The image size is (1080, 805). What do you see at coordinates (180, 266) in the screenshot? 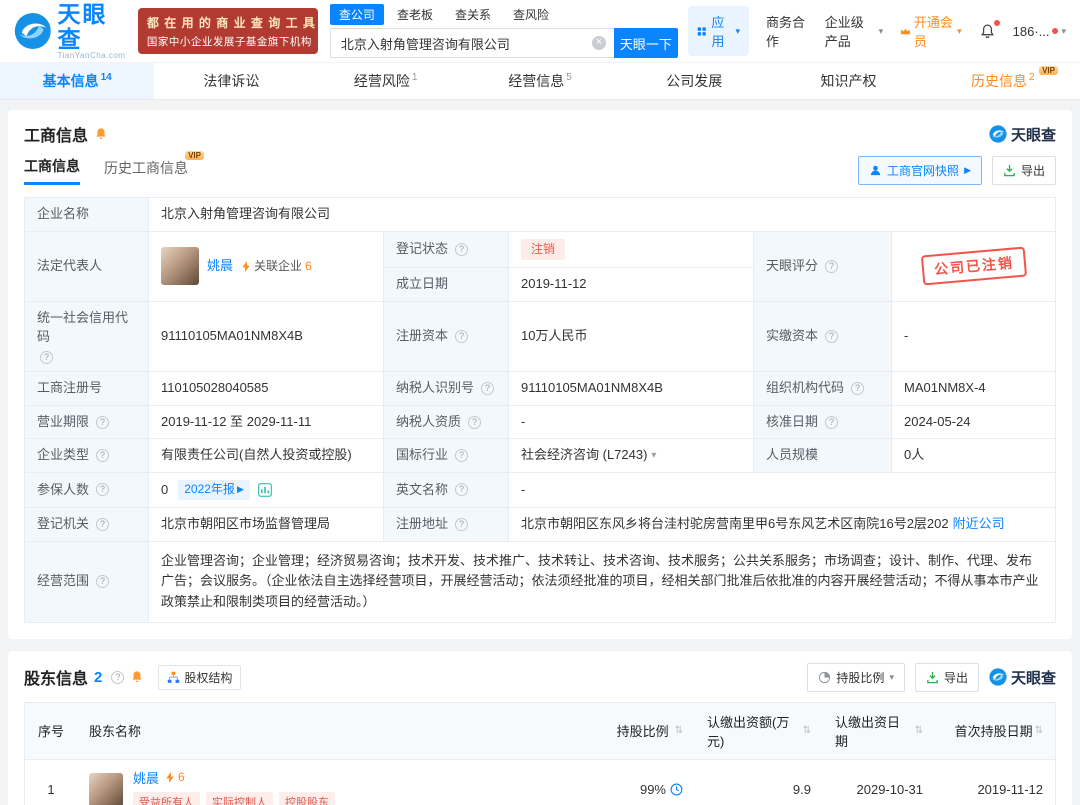
I see `legal-rep-avatar` at bounding box center [180, 266].